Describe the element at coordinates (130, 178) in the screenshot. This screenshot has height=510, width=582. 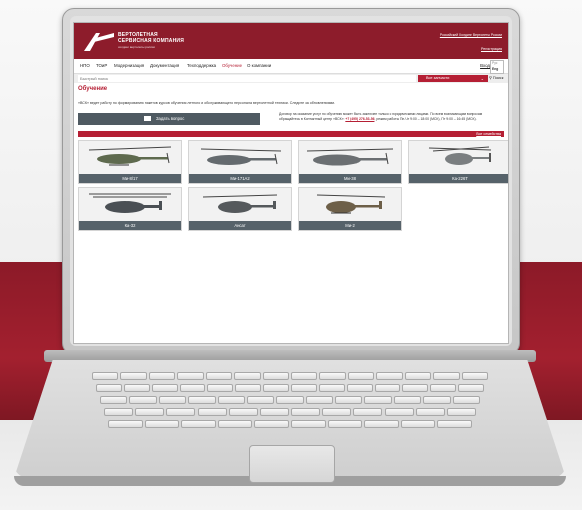
I see `helicopter-card-label: Ми-8/17` at that location.